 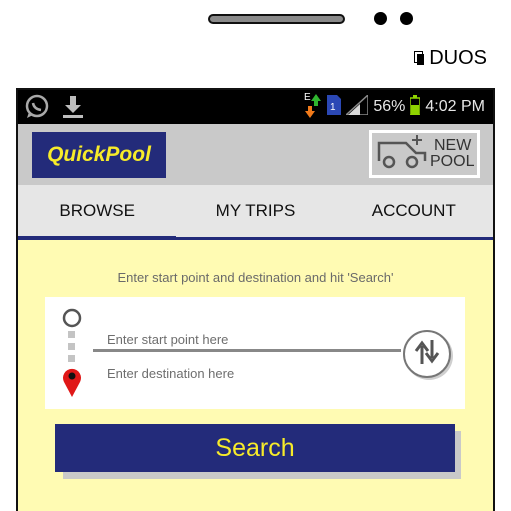 What do you see at coordinates (247, 339) in the screenshot?
I see `start-point-input` at bounding box center [247, 339].